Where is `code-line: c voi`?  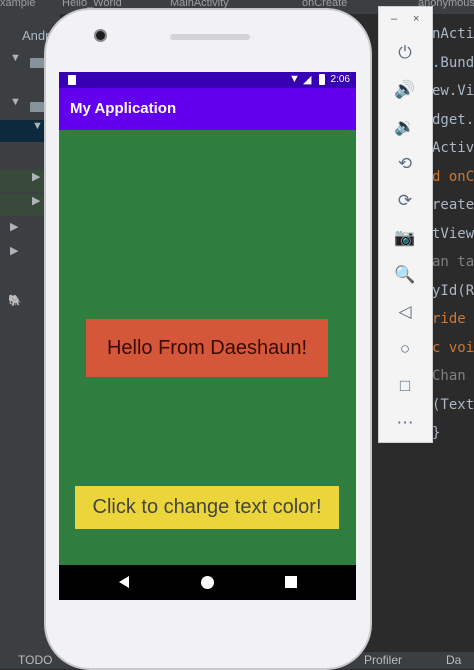
code-line: c voi is located at coordinates (453, 347).